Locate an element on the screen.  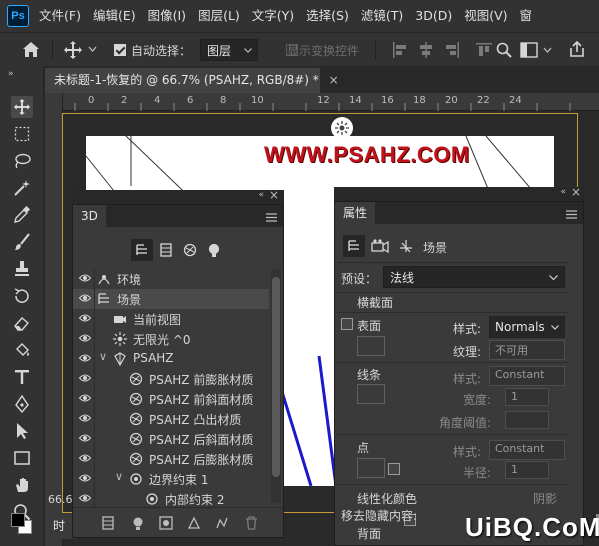
new-mesh-icon is located at coordinates (108, 523).